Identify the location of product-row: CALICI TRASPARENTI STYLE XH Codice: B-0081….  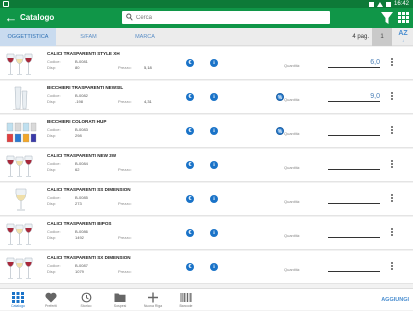
(206, 63).